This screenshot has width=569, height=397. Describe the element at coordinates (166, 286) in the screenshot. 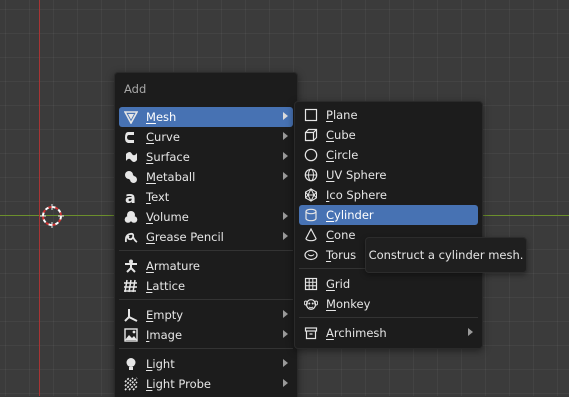

I see `menu-item-label: Lattice` at that location.